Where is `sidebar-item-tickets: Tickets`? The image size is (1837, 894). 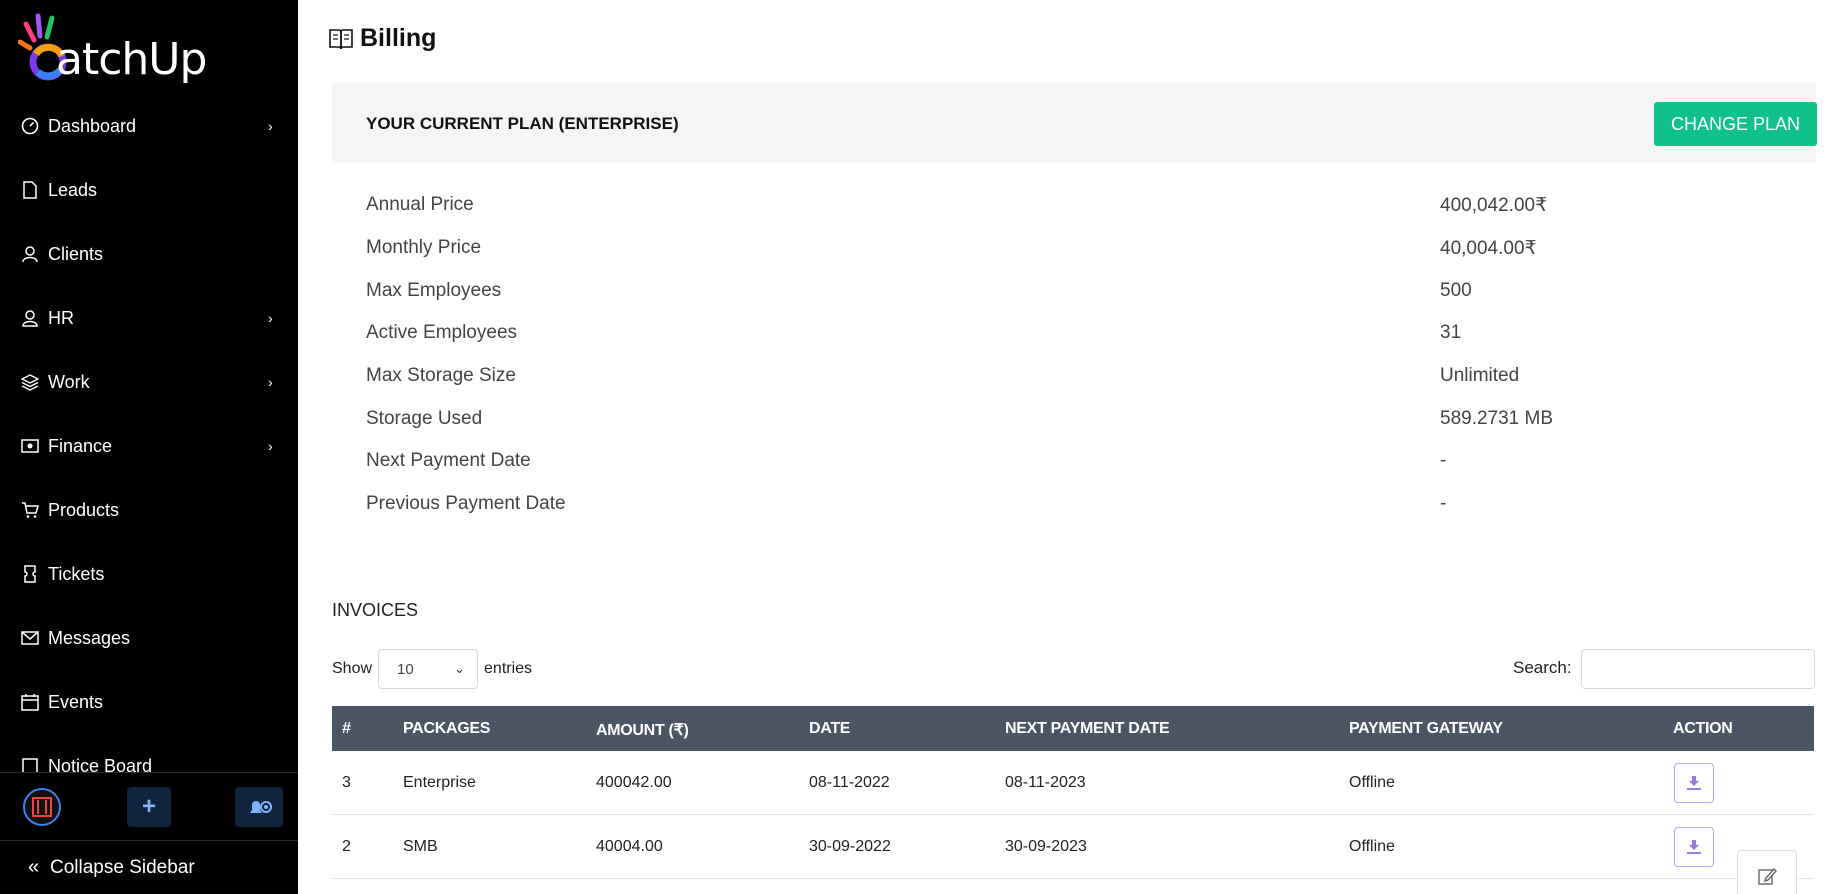
sidebar-item-tickets: Tickets is located at coordinates (149, 574).